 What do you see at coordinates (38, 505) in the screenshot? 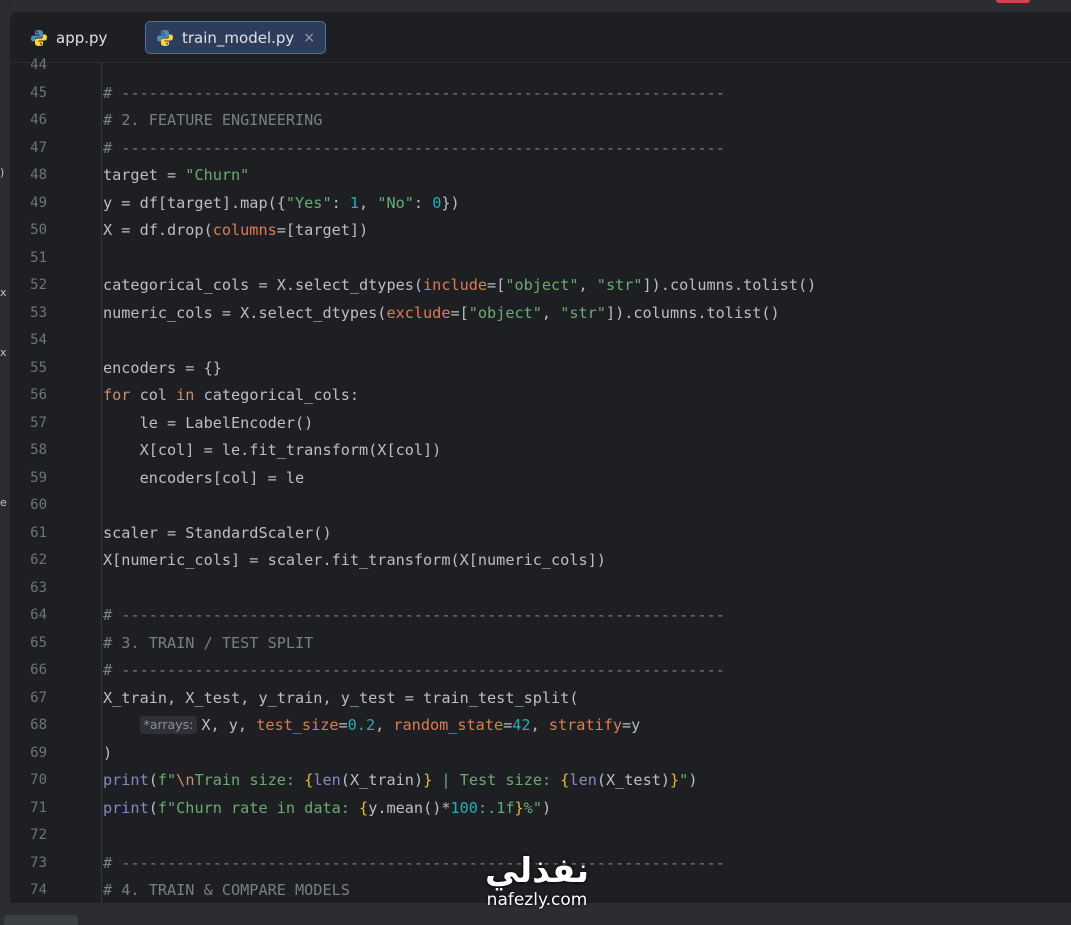
I see `line-number: 60` at bounding box center [38, 505].